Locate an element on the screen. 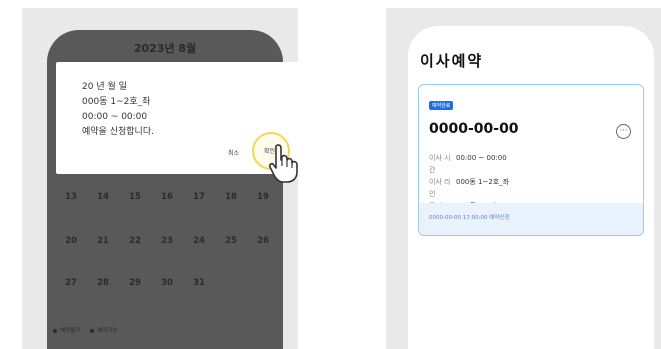  legend-unavailable-label: 예약불가 is located at coordinates (70, 331).